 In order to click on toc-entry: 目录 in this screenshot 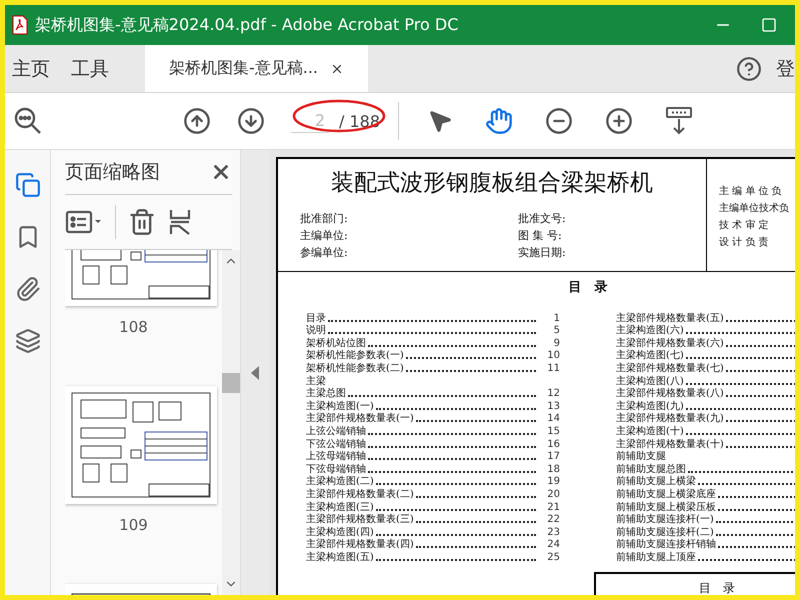, I will do `click(316, 318)`.